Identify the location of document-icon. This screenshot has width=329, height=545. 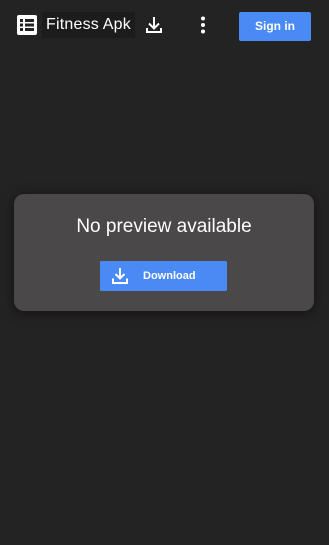
(27, 25).